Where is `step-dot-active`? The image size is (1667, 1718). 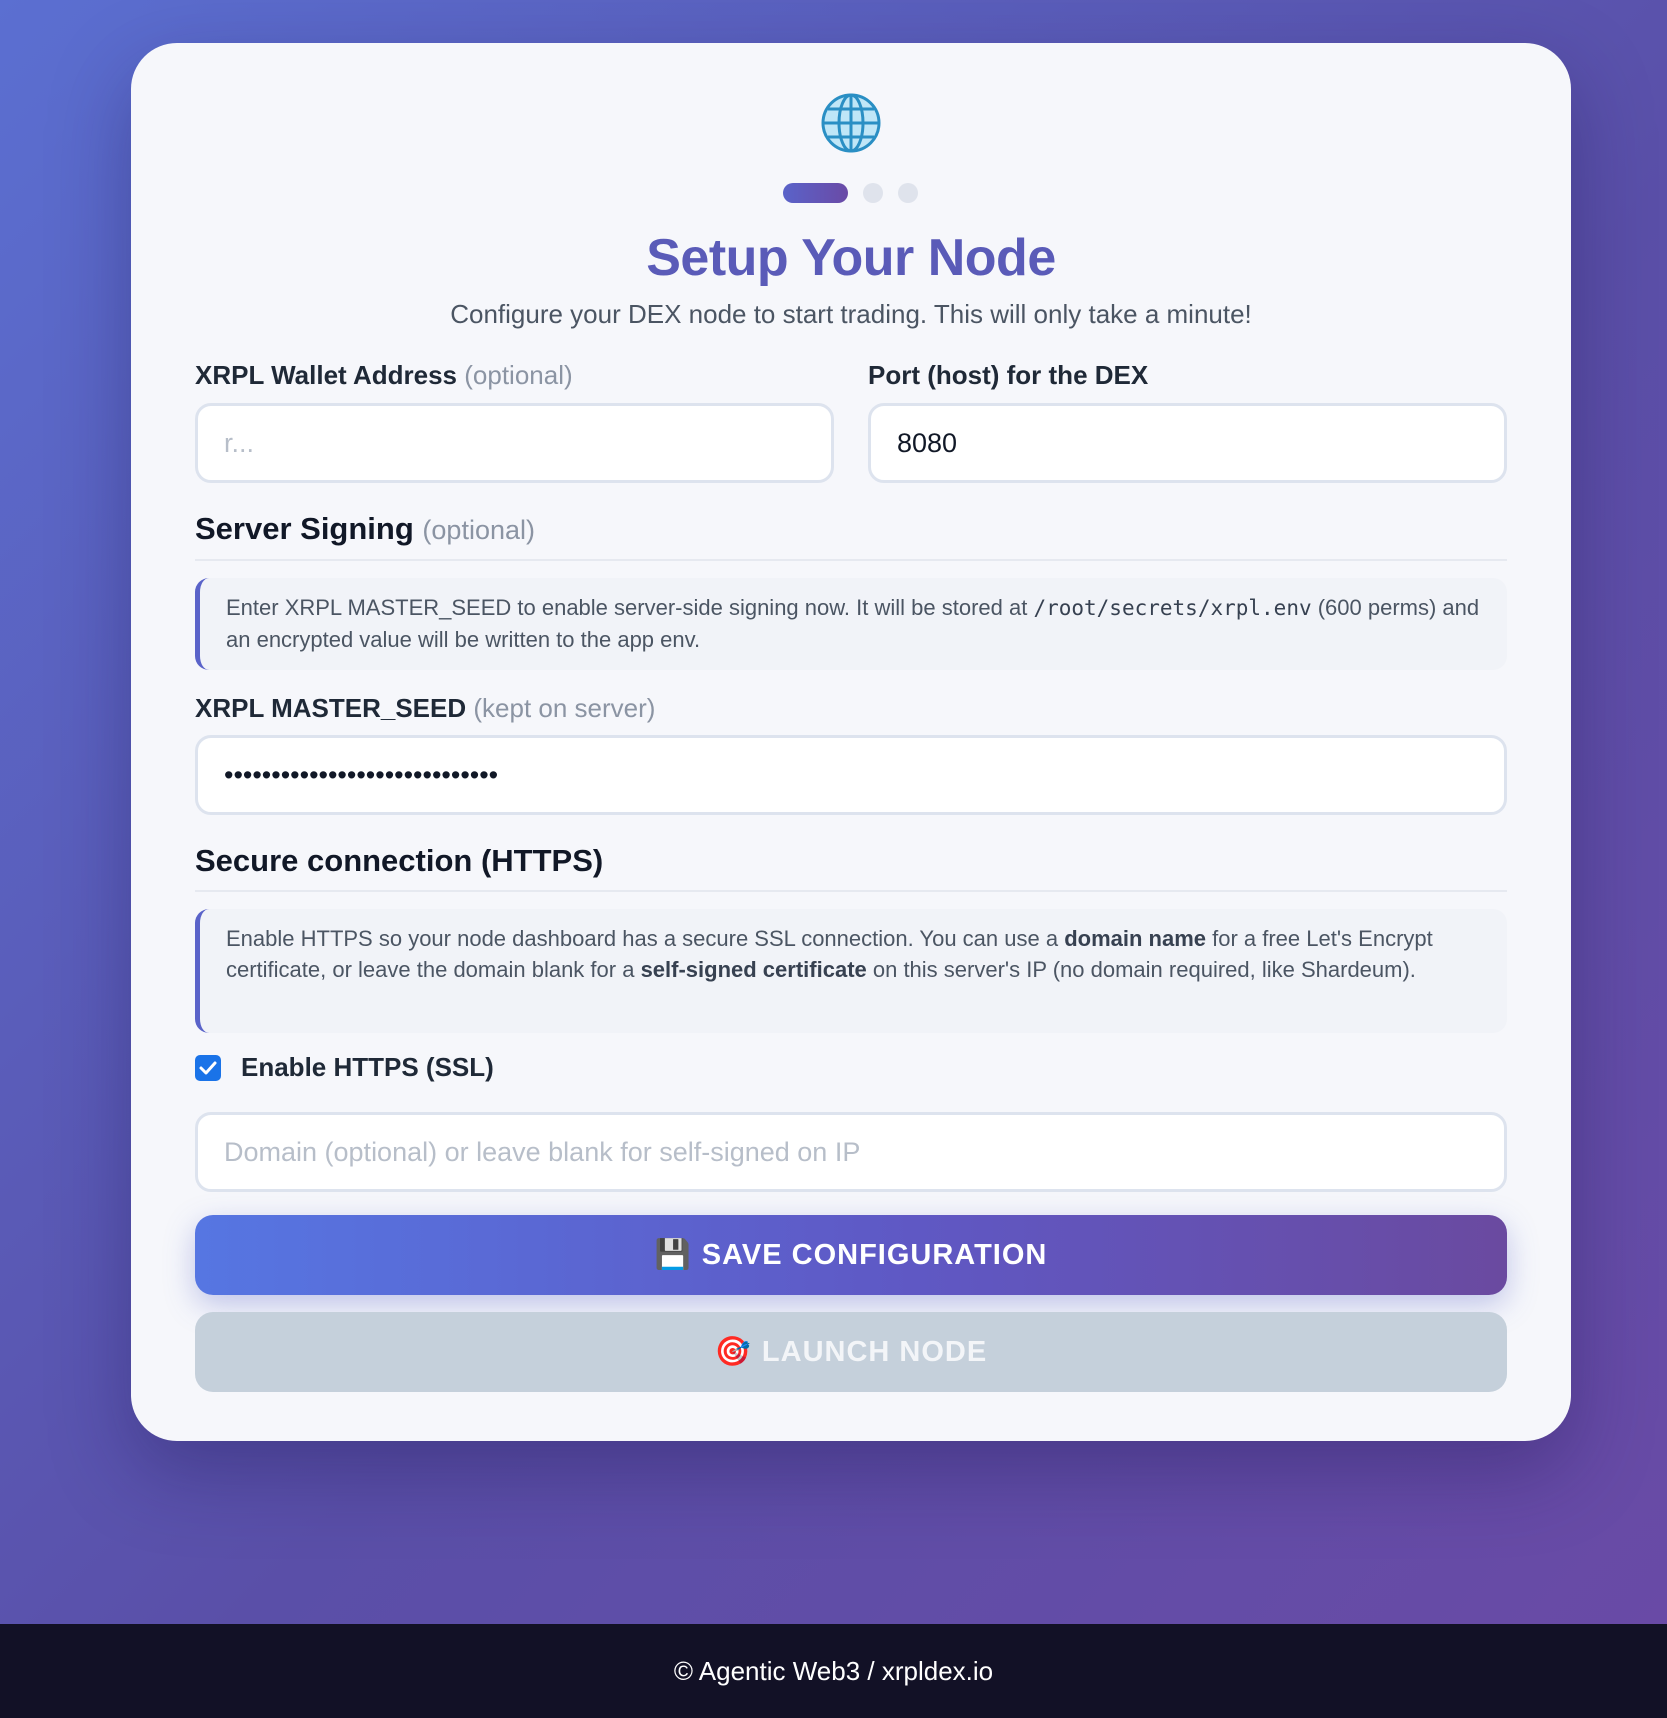
step-dot-active is located at coordinates (815, 193).